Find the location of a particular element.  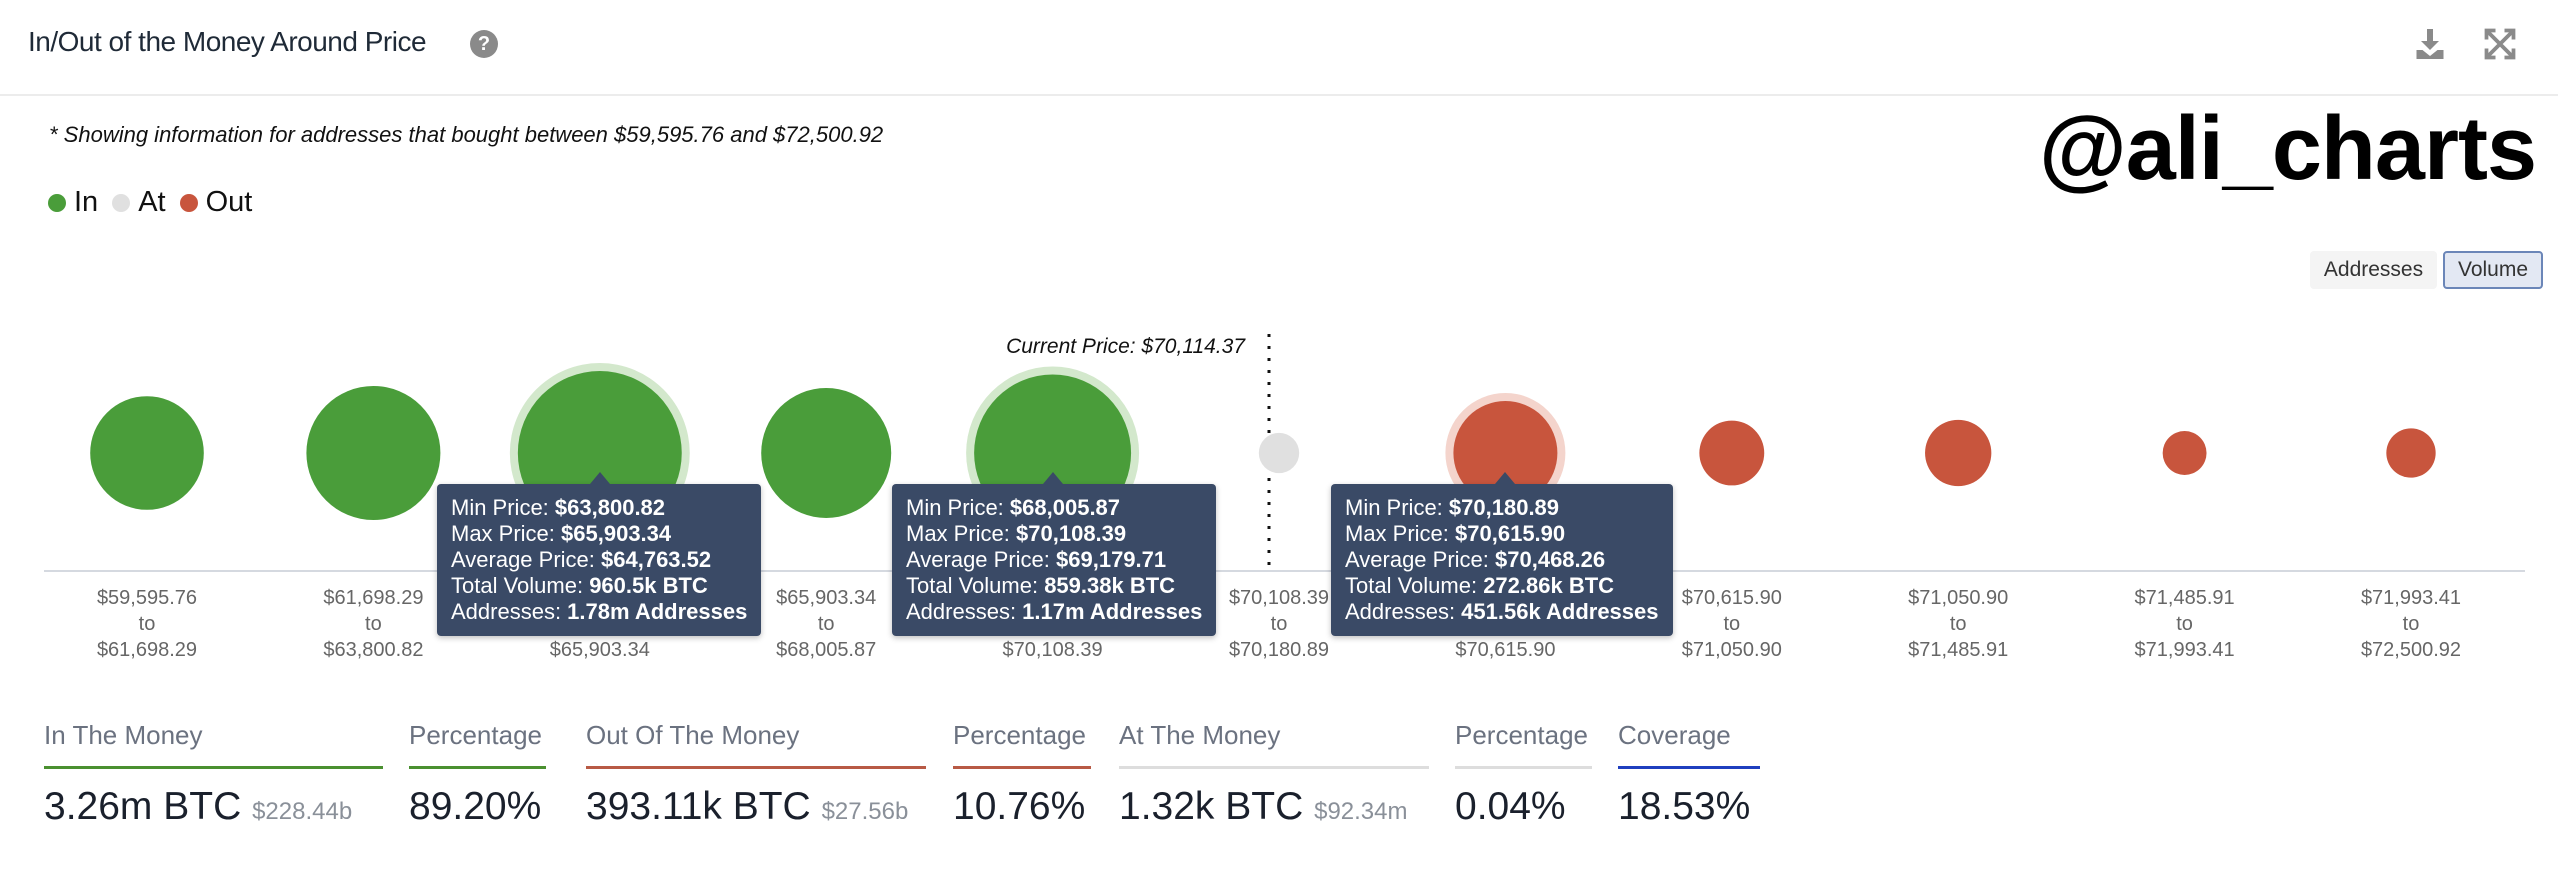

tooltip-row: Addresses: 1.78m Addresses is located at coordinates (599, 612).